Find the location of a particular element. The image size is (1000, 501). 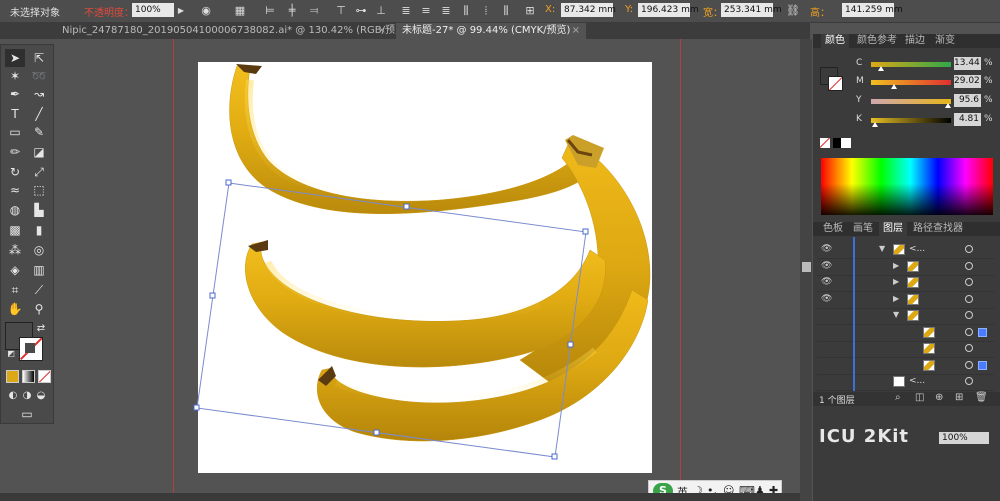

color-panel-tabs: 颜色 颜色参考 描边 渐变 is located at coordinates (906, 41).